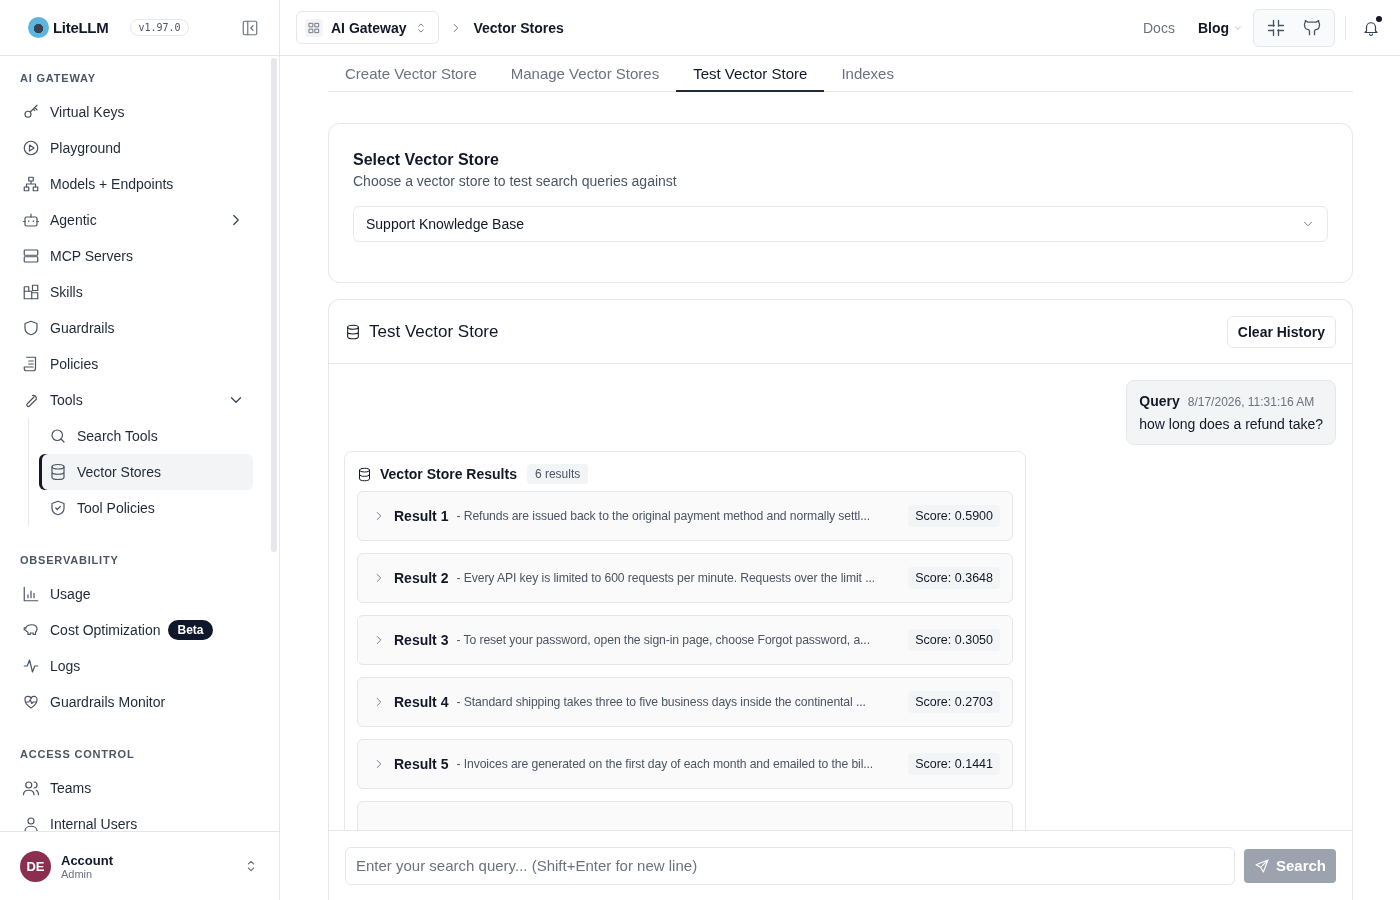 The image size is (1400, 900). Describe the element at coordinates (1159, 401) in the screenshot. I see `query-label: Query` at that location.